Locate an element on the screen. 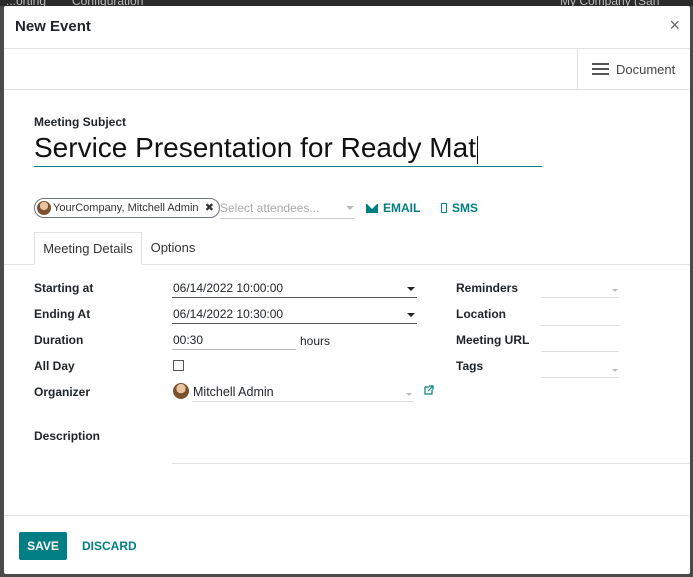 This screenshot has width=693, height=577. meeting-subject-value: Service Presentation for Ready Mat is located at coordinates (255, 147).